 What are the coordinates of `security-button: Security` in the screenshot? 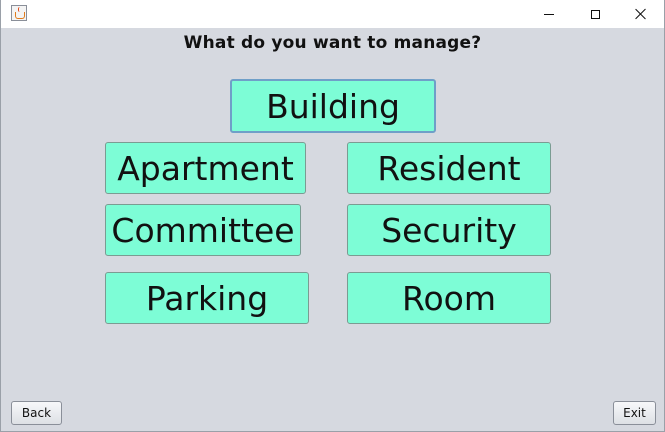 It's located at (449, 230).